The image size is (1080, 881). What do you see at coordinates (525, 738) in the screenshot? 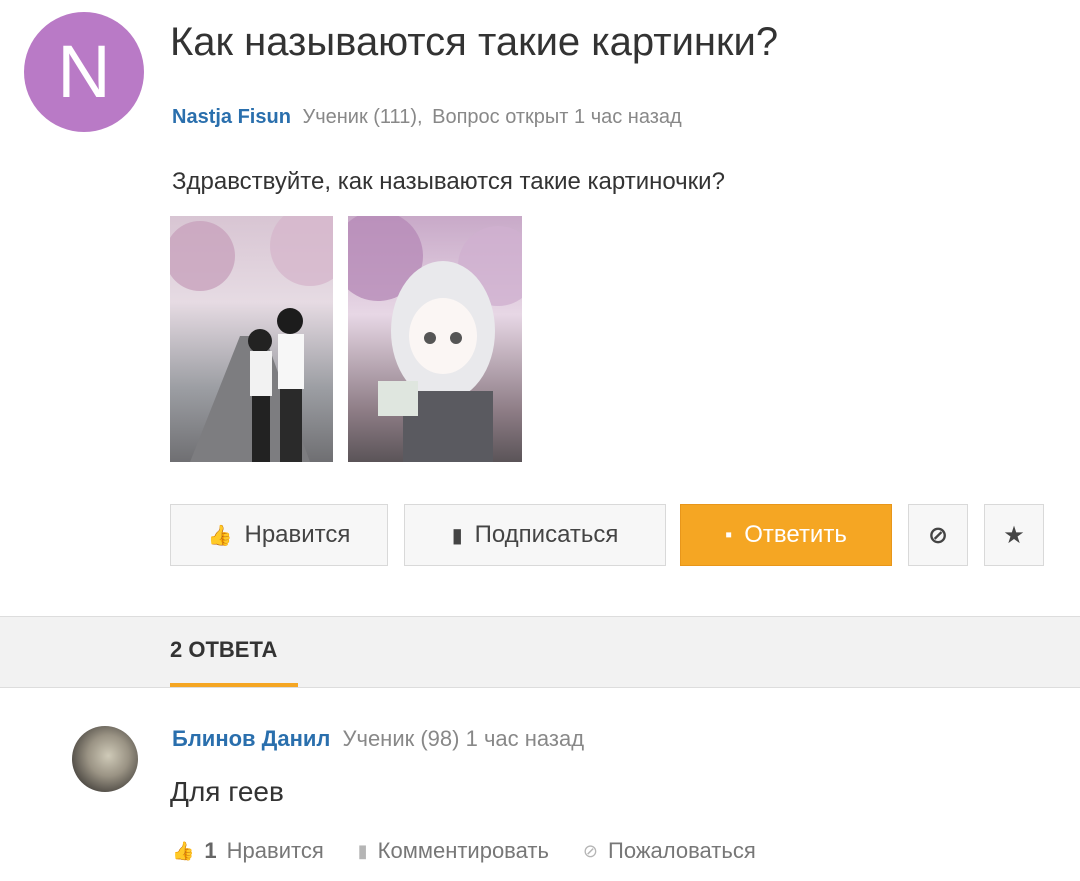
I see `answer-time: 1 час назад` at bounding box center [525, 738].